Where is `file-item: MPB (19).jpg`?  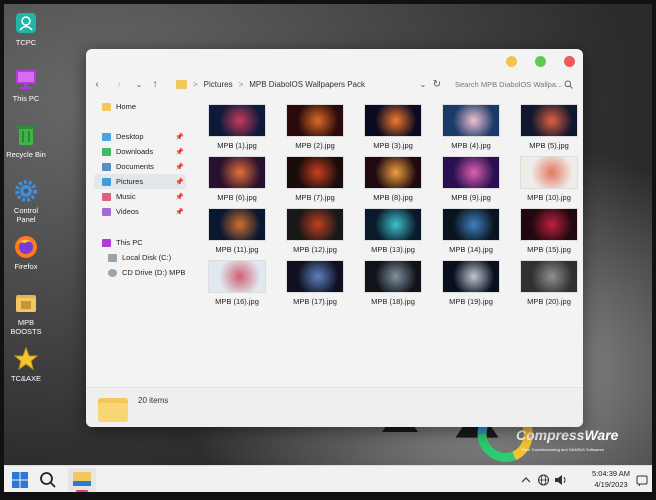 file-item: MPB (19).jpg is located at coordinates (471, 283).